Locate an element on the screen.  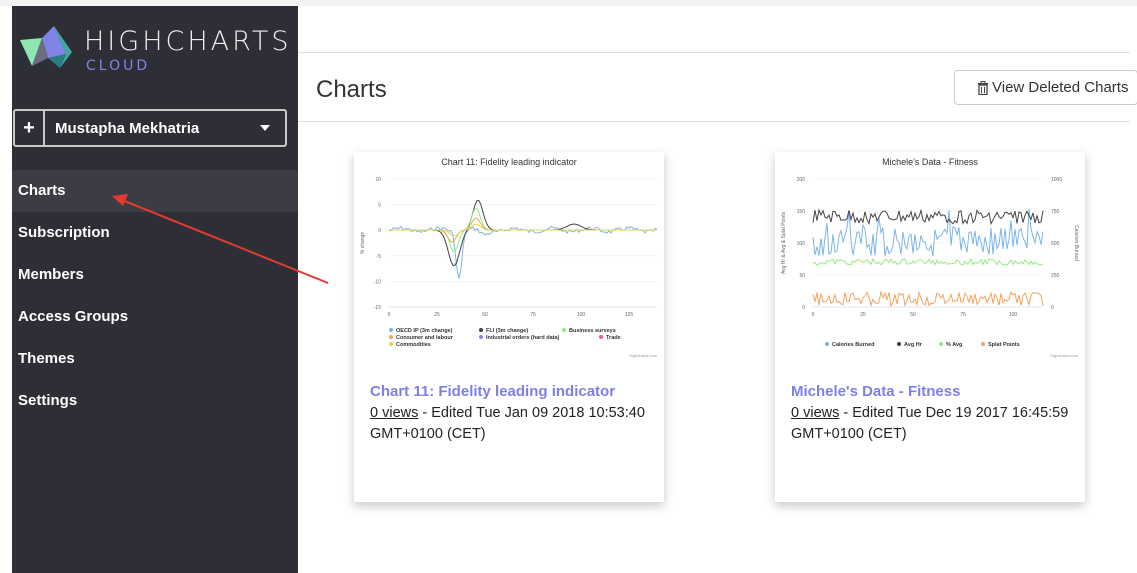
y-tick: 100 is located at coordinates (801, 244).